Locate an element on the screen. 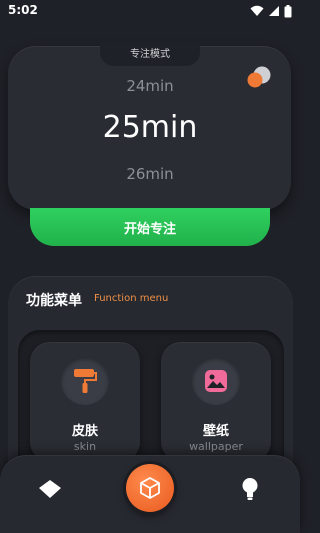 This screenshot has height=533, width=320. cube-icon is located at coordinates (150, 488).